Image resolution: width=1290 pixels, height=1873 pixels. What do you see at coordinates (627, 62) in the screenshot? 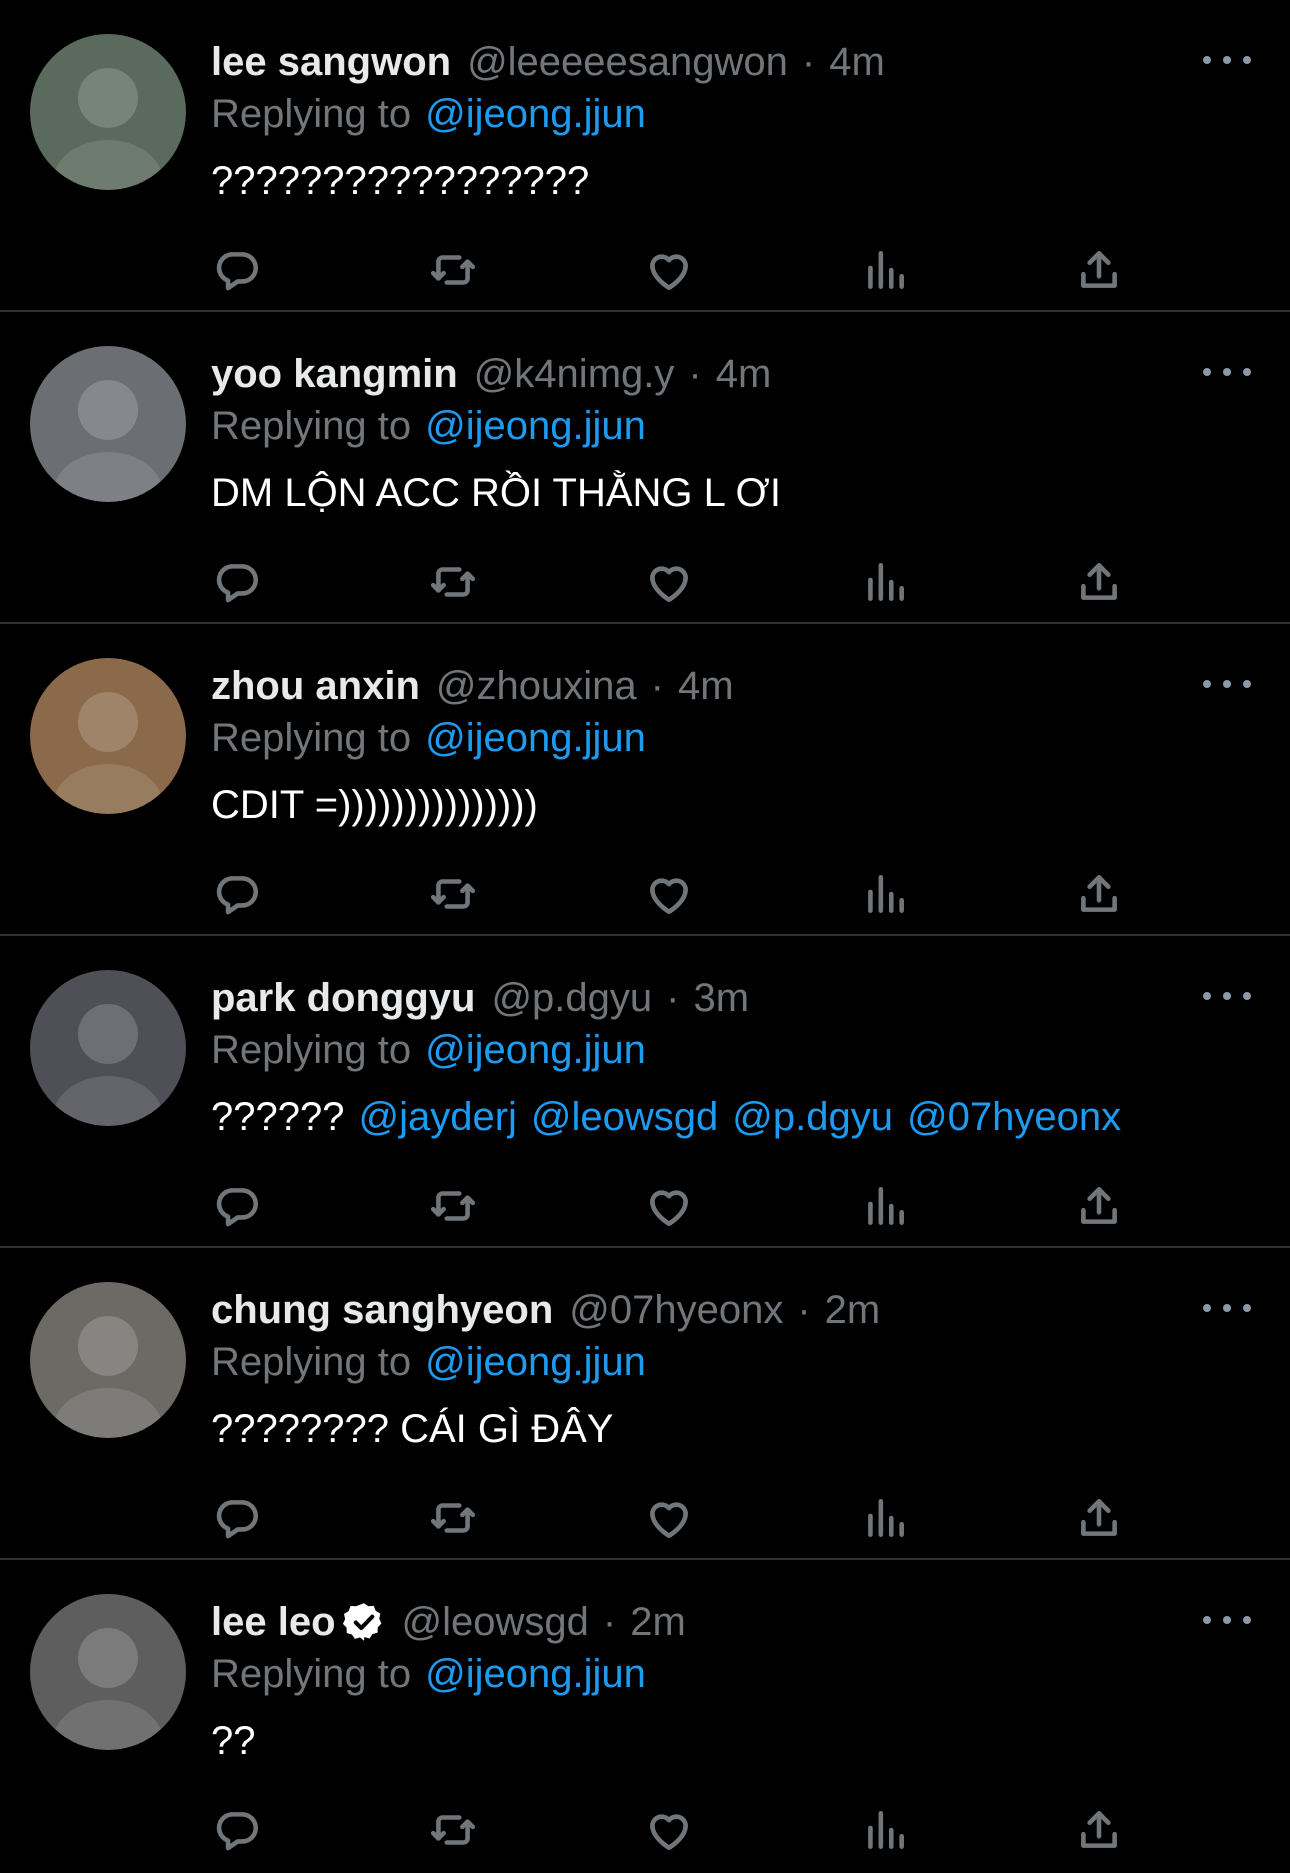
I see `user-handle: @leeeeesangwon` at bounding box center [627, 62].